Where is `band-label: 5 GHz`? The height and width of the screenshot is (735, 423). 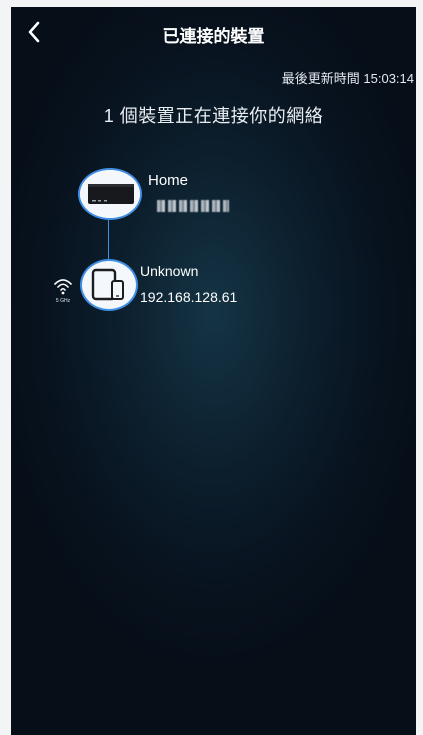 band-label: 5 GHz is located at coordinates (63, 301).